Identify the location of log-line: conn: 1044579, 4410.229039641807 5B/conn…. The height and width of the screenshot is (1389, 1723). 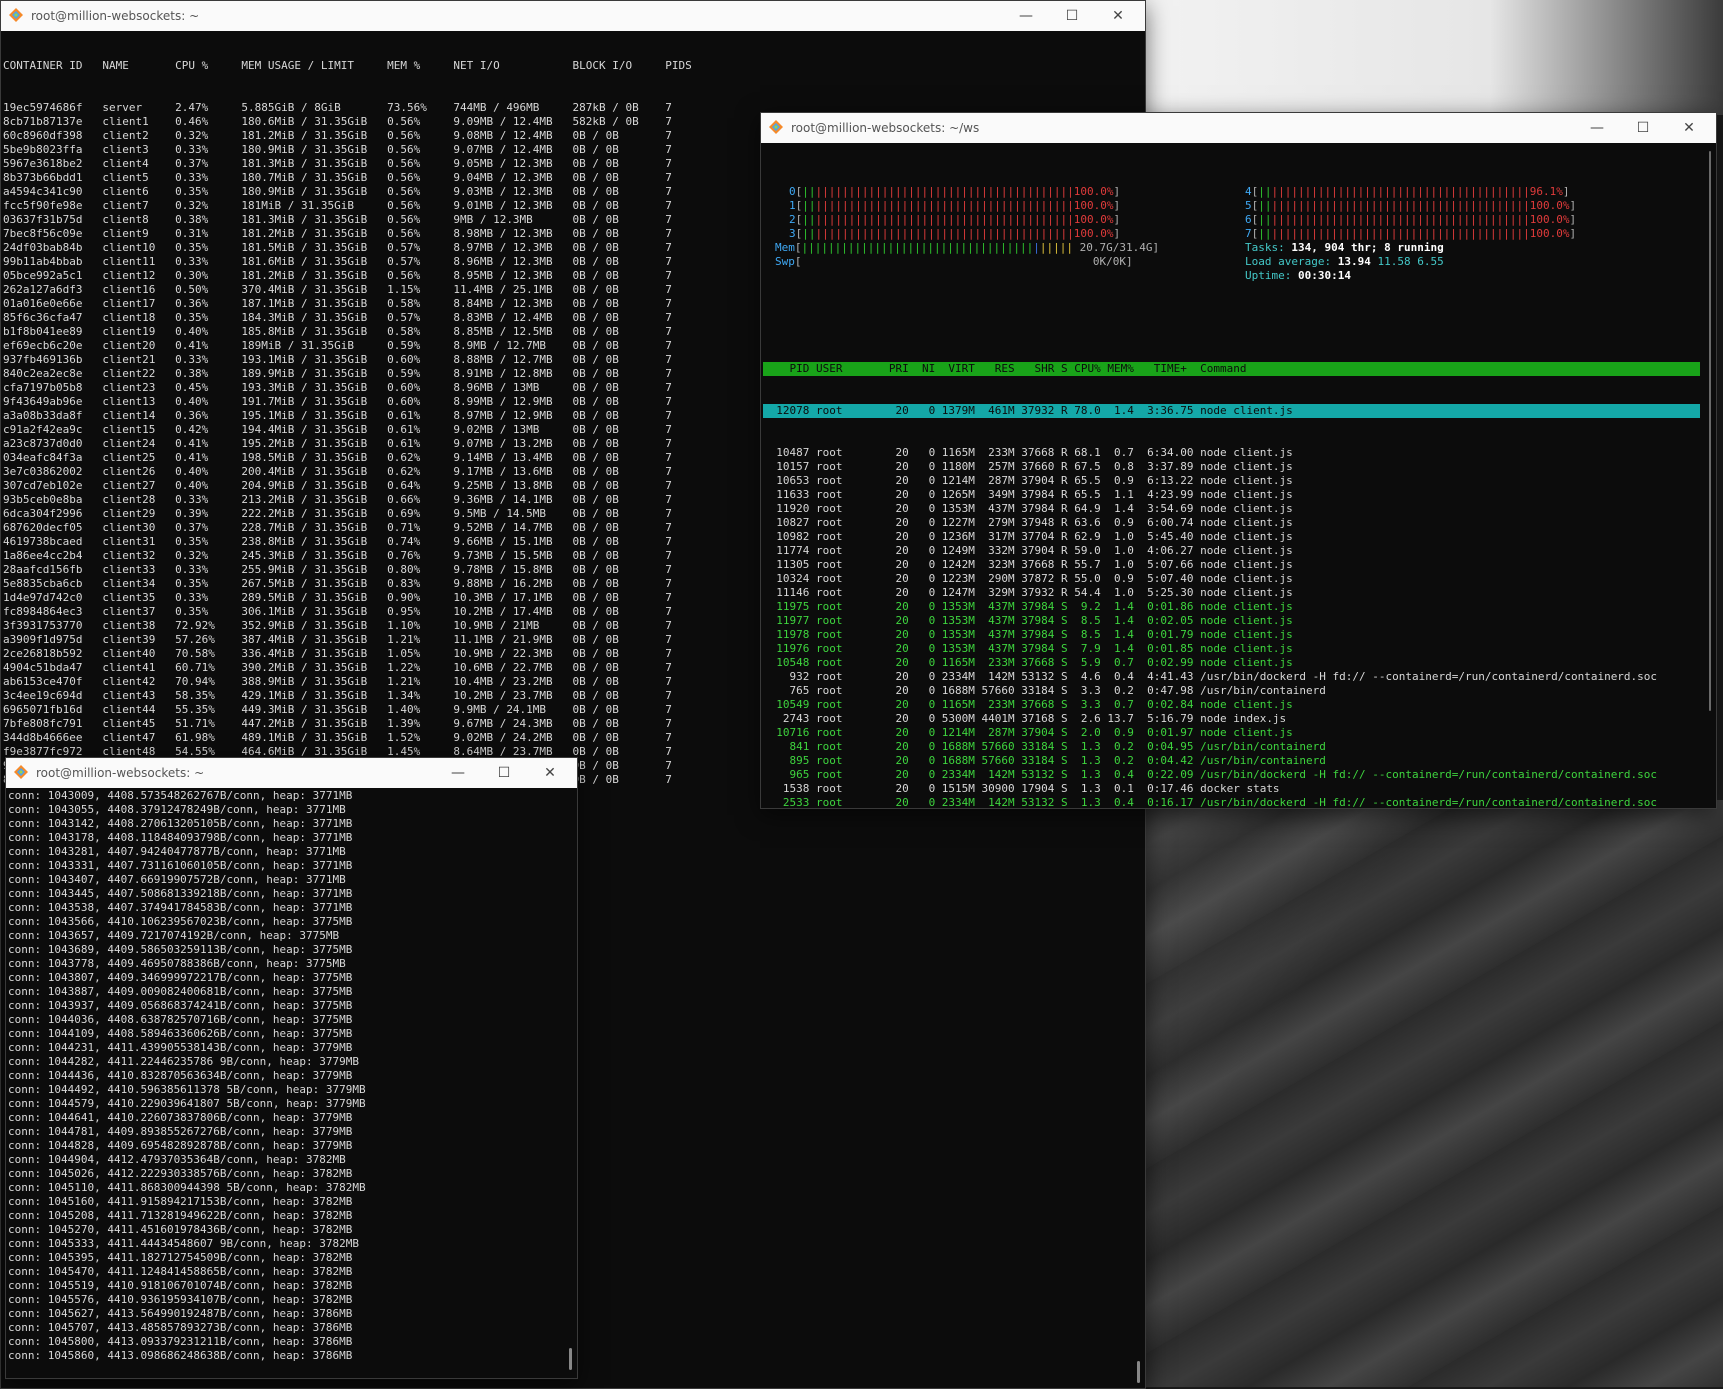
(187, 1103).